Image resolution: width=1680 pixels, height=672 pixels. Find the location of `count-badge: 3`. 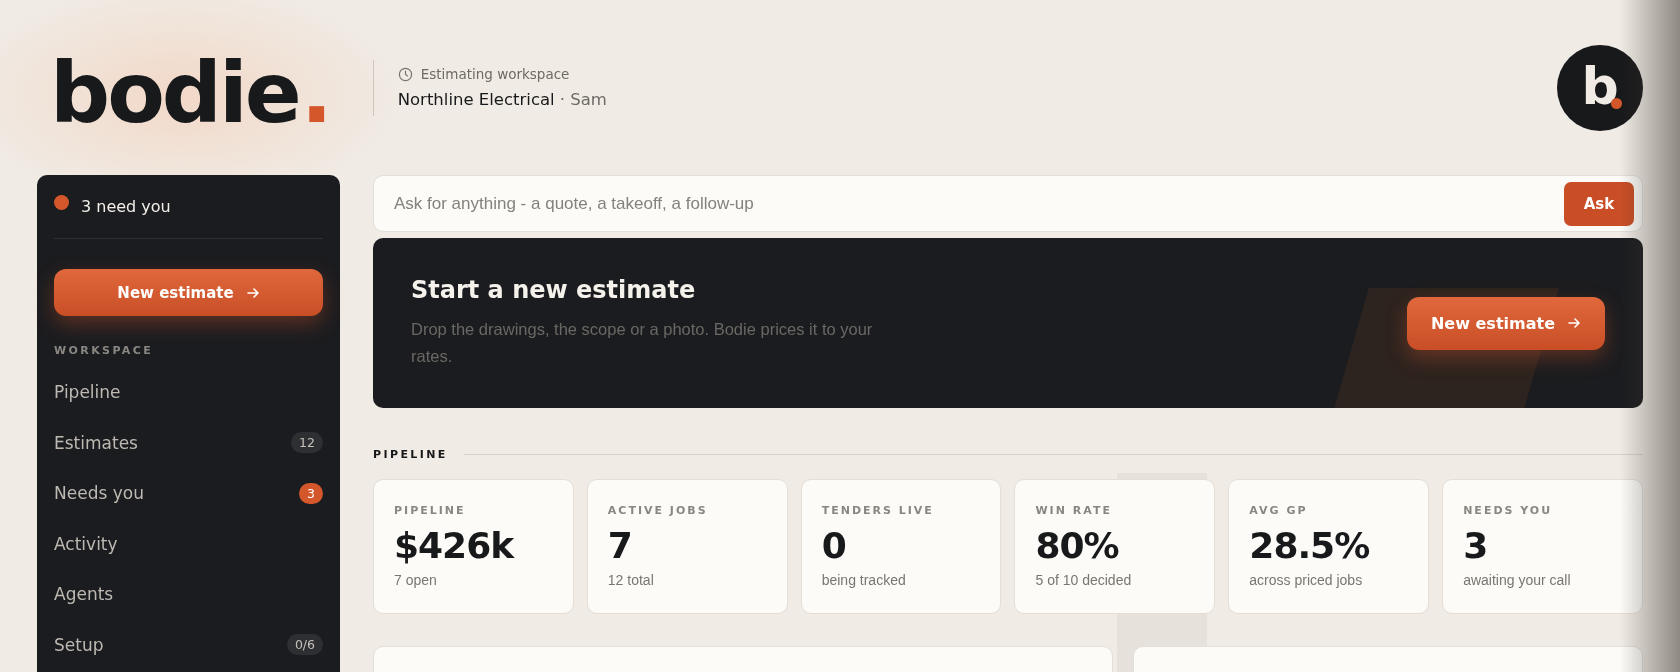

count-badge: 3 is located at coordinates (311, 493).